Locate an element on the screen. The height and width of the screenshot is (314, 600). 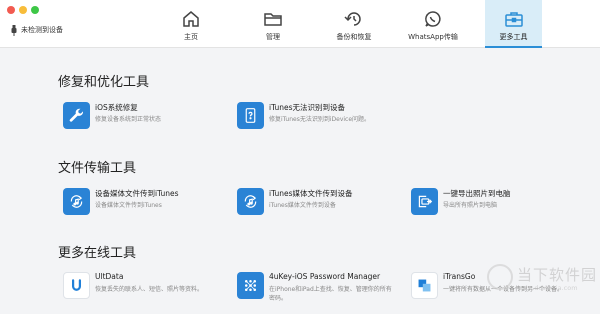
tool-itunes-media-to-device: iTunes媒体文件传到设备 iTunes媒体文件传到设备 is located at coordinates (317, 205).